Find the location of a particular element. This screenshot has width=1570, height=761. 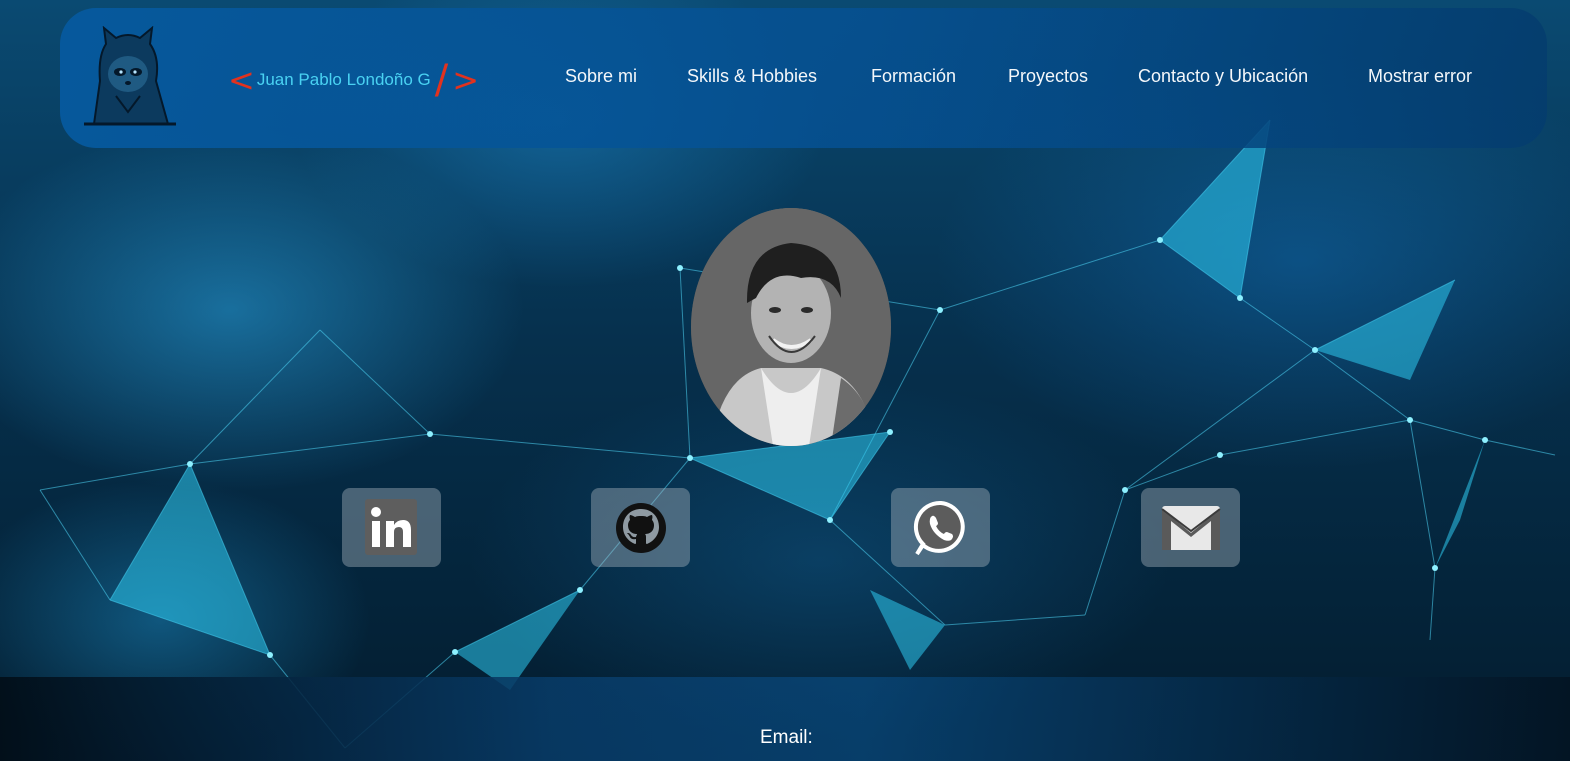

brand-title: < Juan Pablo Londoño G / > is located at coordinates (353, 80).